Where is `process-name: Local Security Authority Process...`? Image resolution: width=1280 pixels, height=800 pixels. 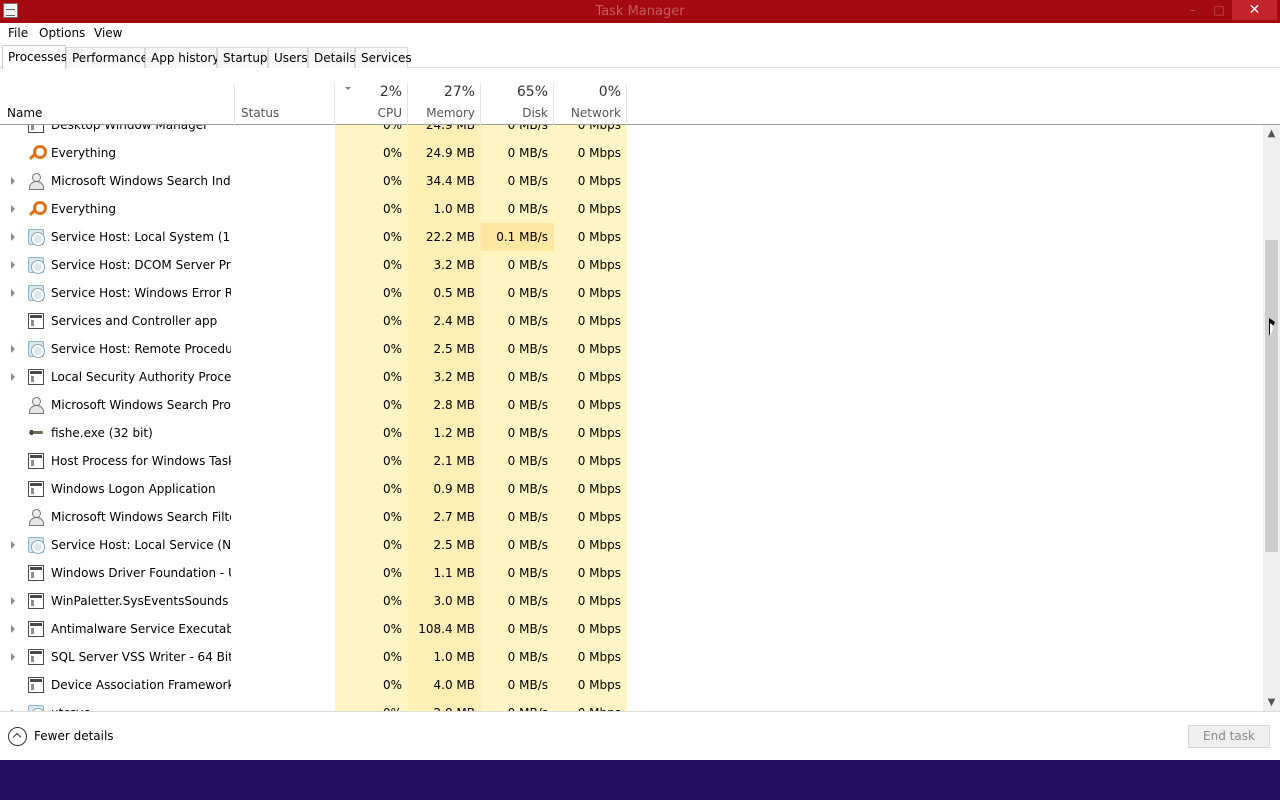
process-name: Local Security Authority Process... is located at coordinates (141, 377).